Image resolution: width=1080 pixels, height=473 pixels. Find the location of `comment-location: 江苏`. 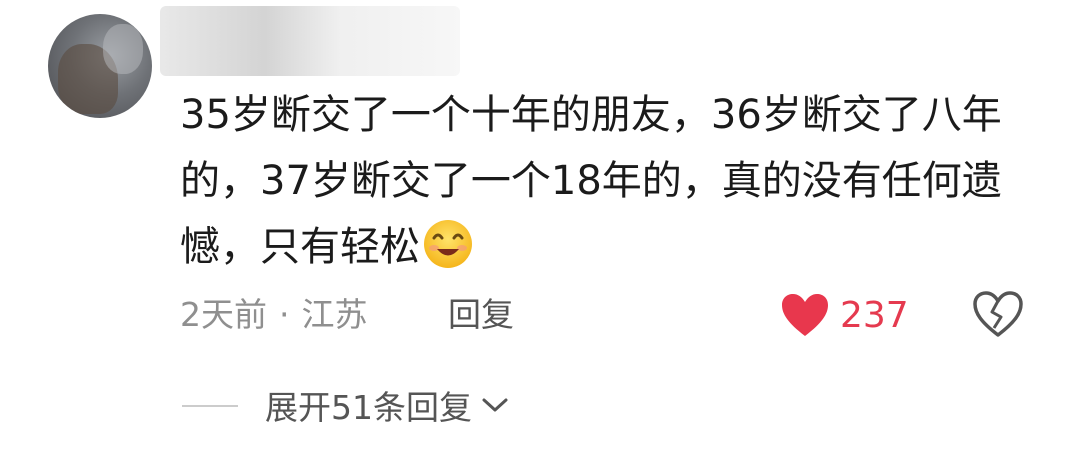

comment-location: 江苏 is located at coordinates (334, 314).